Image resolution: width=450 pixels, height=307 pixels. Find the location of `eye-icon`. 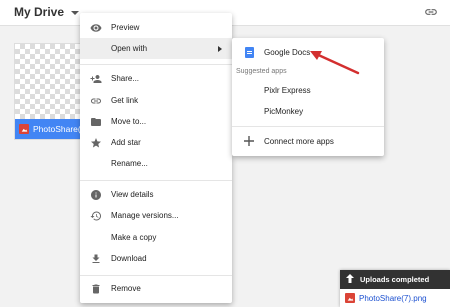

eye-icon is located at coordinates (96, 28).